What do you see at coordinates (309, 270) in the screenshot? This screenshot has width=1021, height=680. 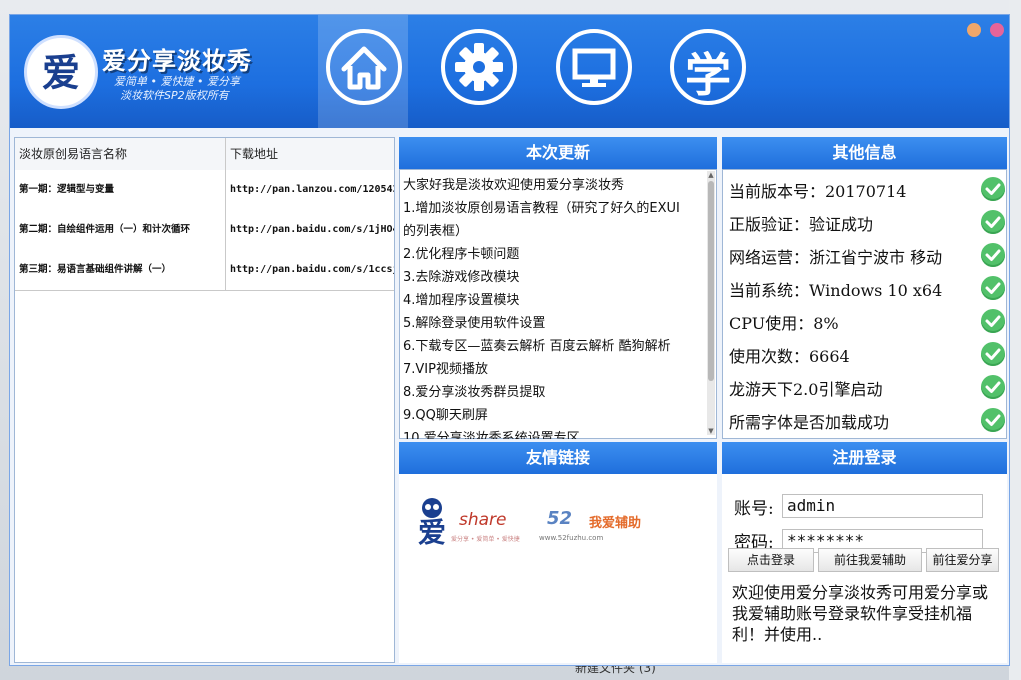 I see `tutorial-url: http://pan.baidu.com/s/1ccsjc` at bounding box center [309, 270].